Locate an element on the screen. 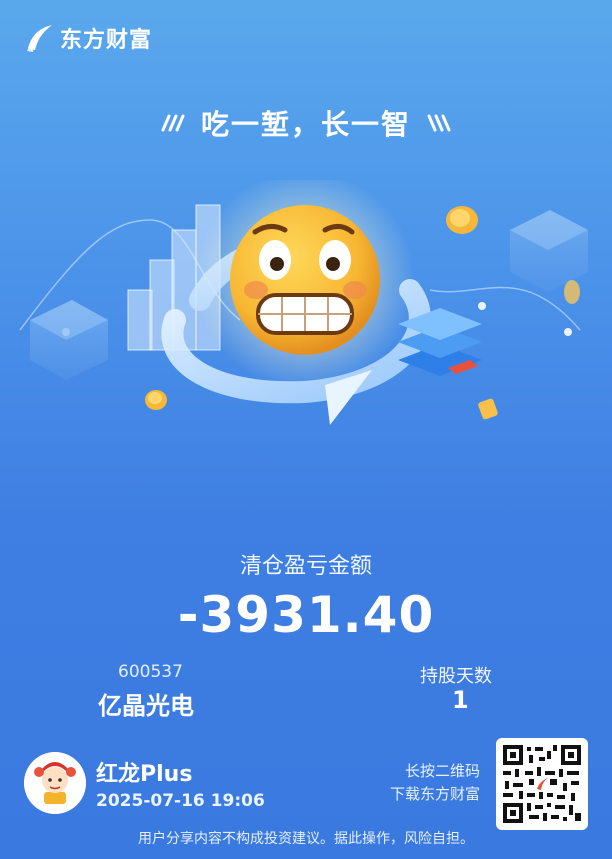 Image resolution: width=612 pixels, height=859 pixels. share-datetime: 2025-07-16 19:06 is located at coordinates (180, 801).